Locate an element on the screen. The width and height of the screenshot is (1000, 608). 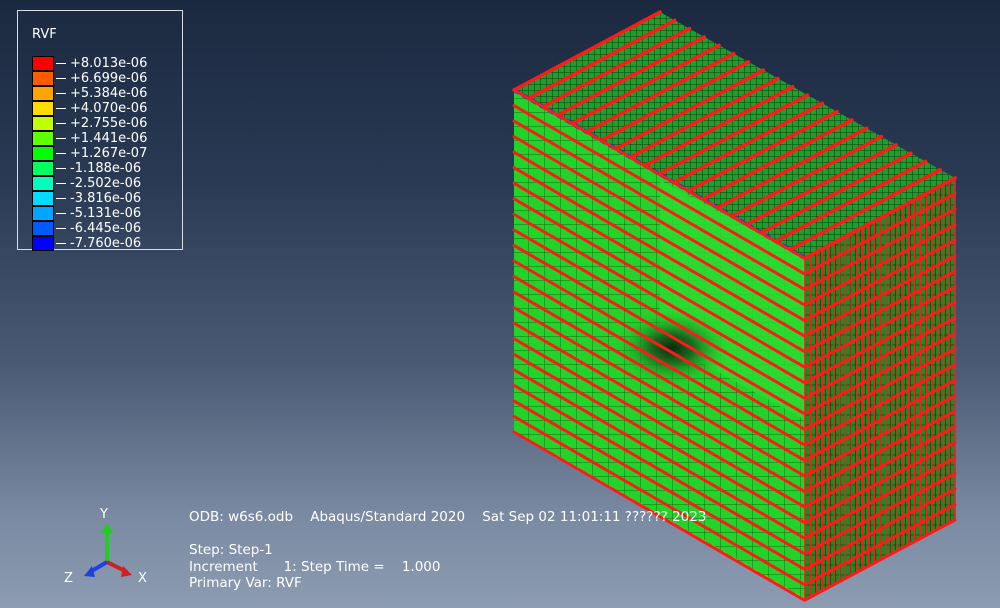
step-info: Step: Step-1 is located at coordinates (231, 550).